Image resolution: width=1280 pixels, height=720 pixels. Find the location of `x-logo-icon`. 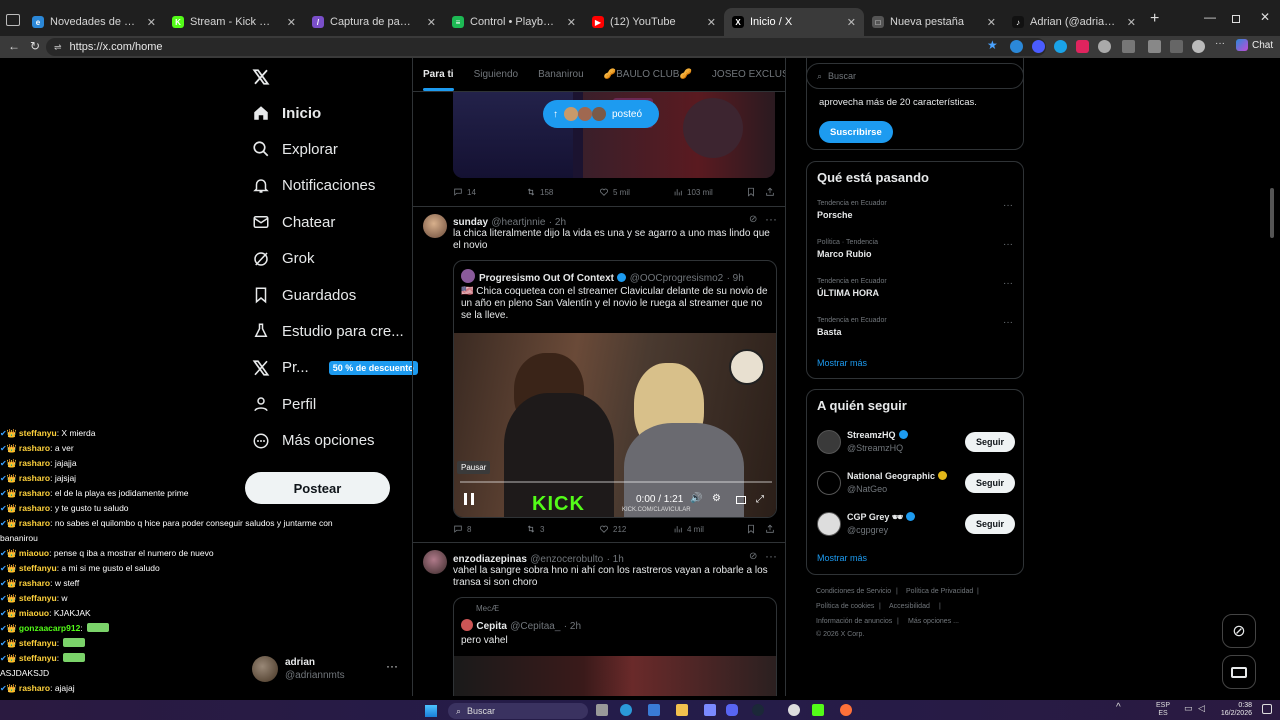

x-logo-icon is located at coordinates (261, 77).